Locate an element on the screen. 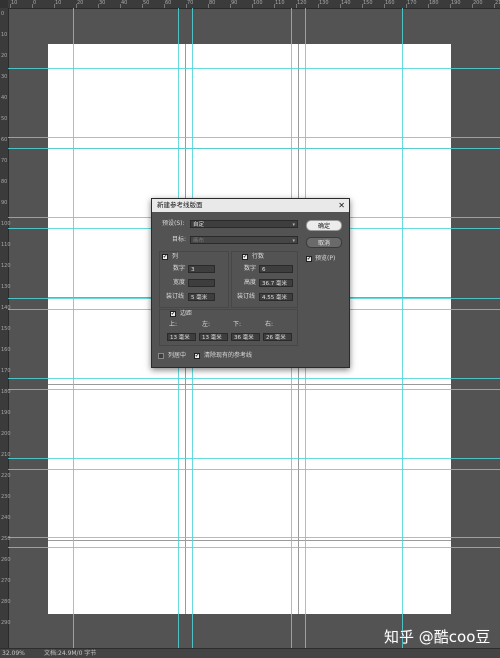 This screenshot has width=500, height=658. rows-number-input: 6 is located at coordinates (276, 269).